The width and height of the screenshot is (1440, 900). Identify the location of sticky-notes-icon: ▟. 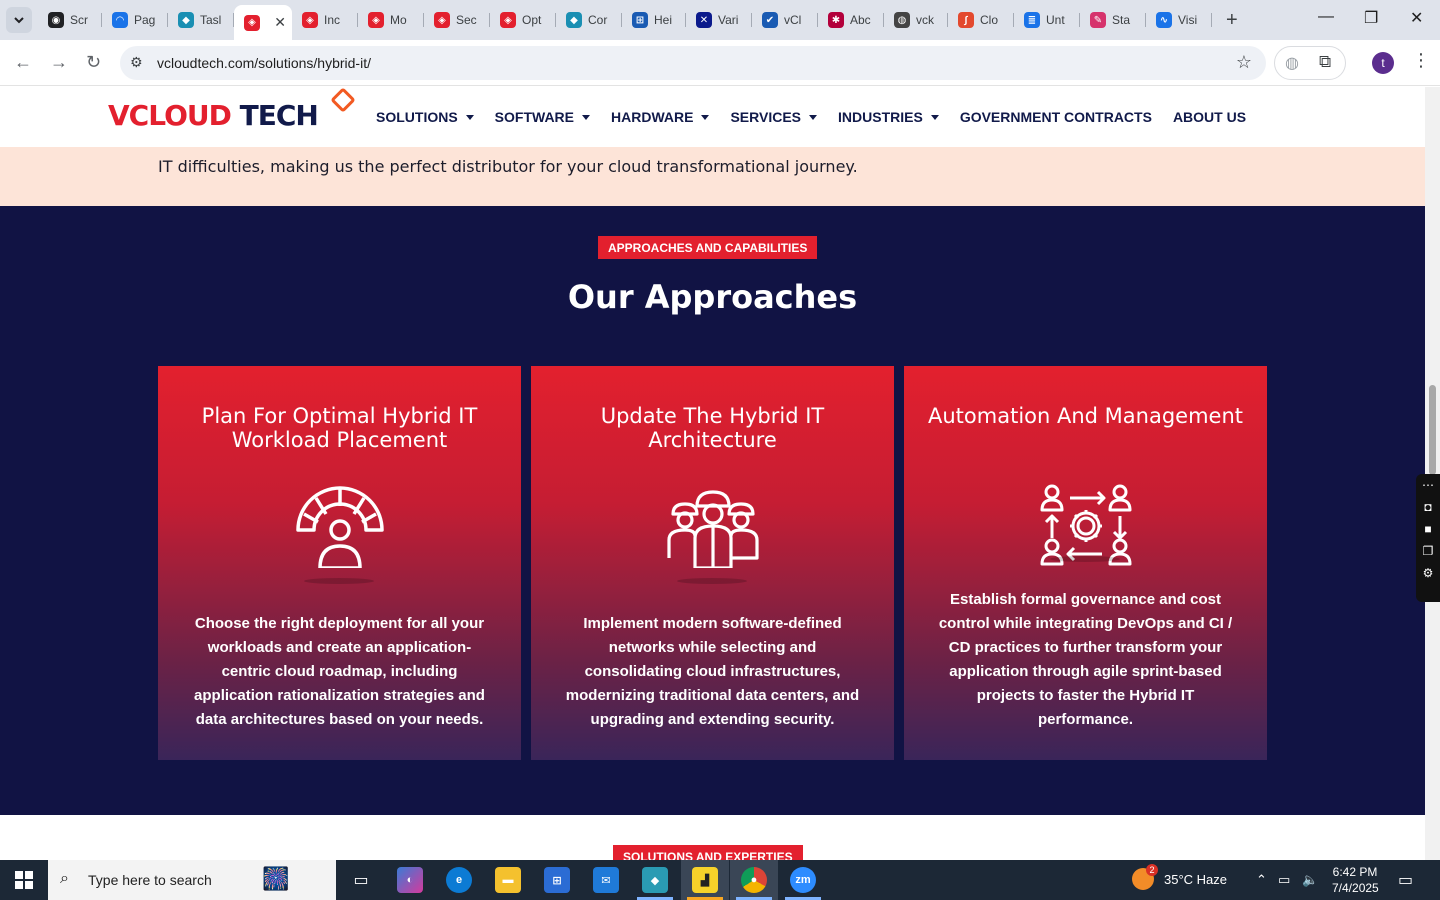
(705, 880).